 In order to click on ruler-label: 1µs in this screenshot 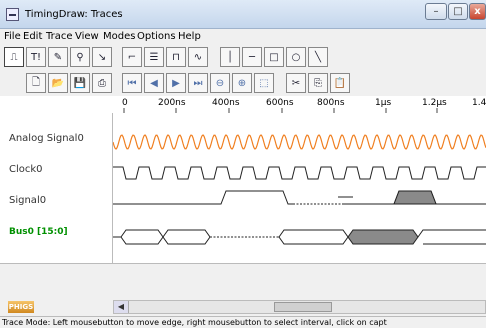, I will do `click(383, 103)`.